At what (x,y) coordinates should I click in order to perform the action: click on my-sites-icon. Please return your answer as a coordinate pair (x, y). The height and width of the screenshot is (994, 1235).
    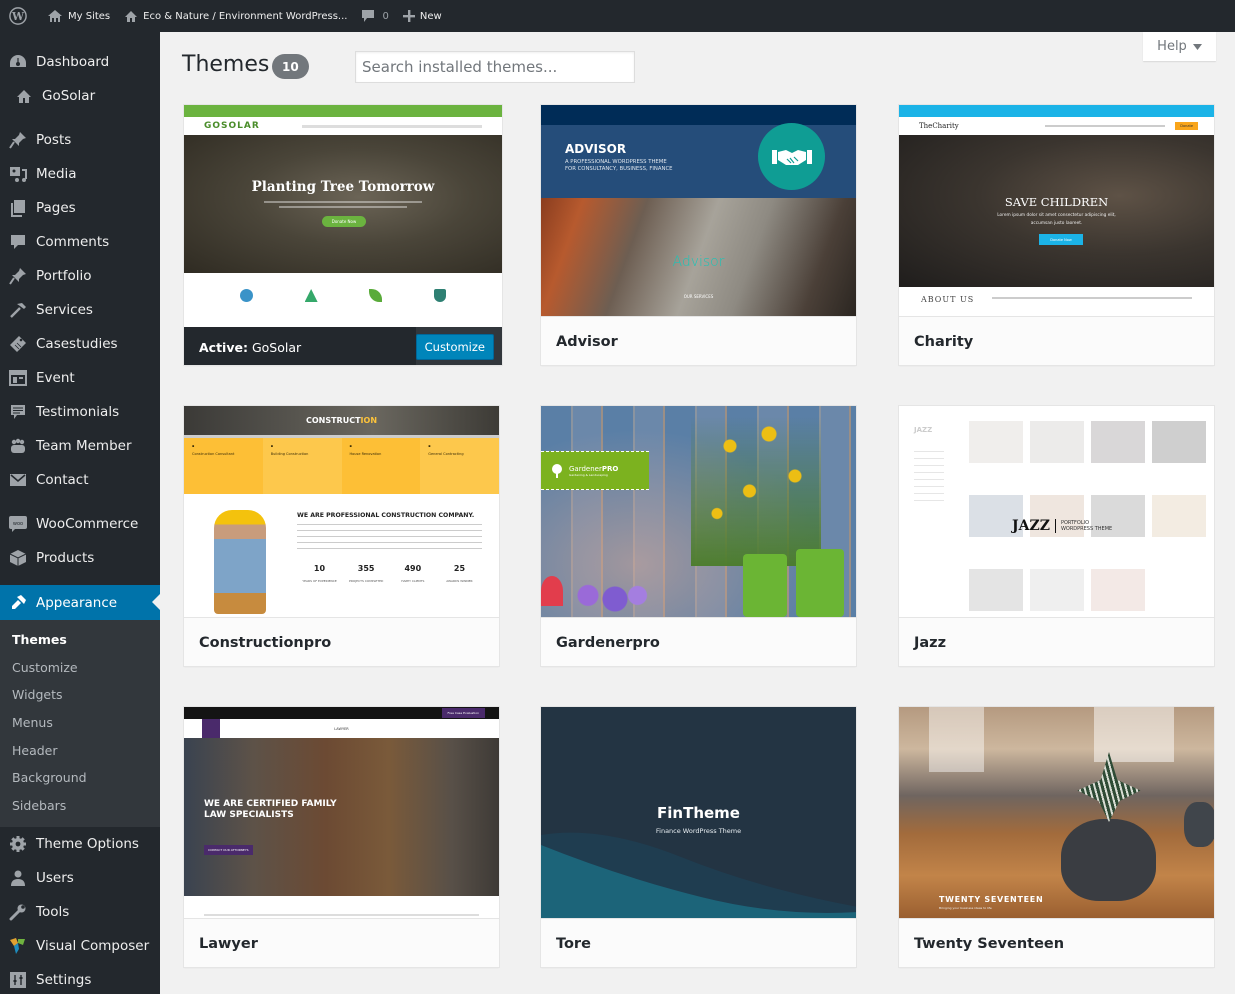
    Looking at the image, I should click on (55, 16).